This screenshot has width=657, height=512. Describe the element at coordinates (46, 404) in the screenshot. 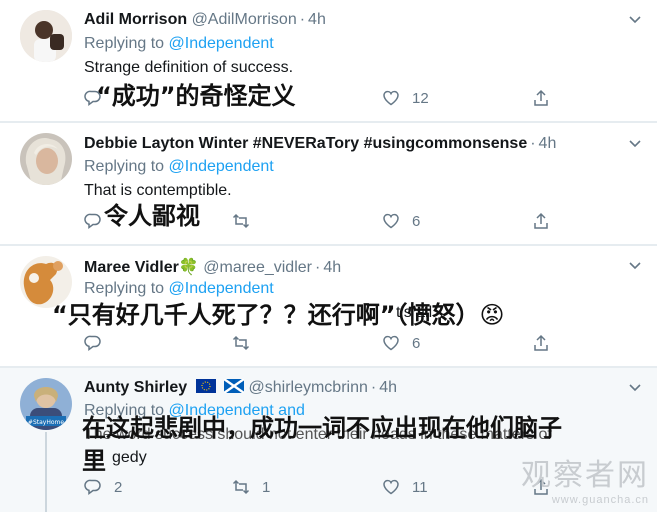

I see `avatar: #StayHome` at that location.